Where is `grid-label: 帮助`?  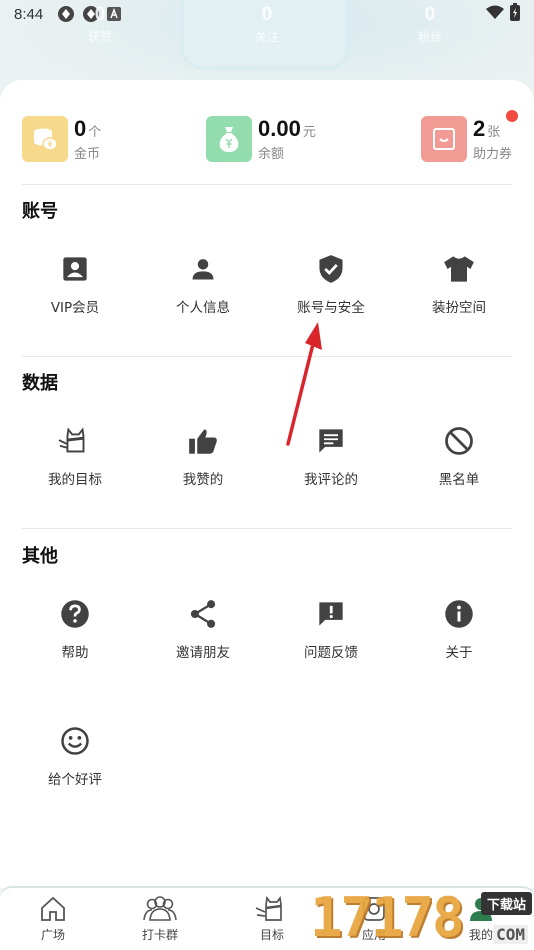 grid-label: 帮助 is located at coordinates (75, 653).